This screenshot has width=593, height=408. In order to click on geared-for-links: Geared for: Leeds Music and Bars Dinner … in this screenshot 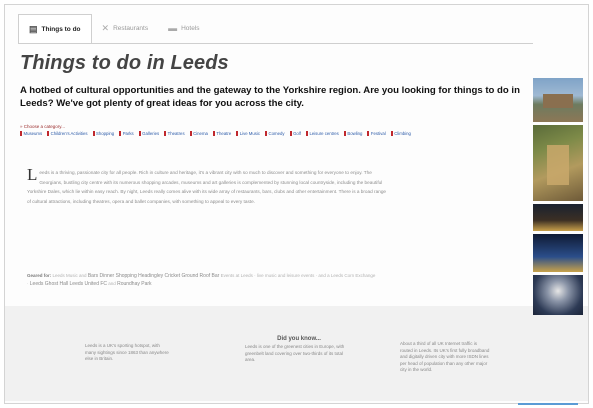, I will do `click(202, 280)`.